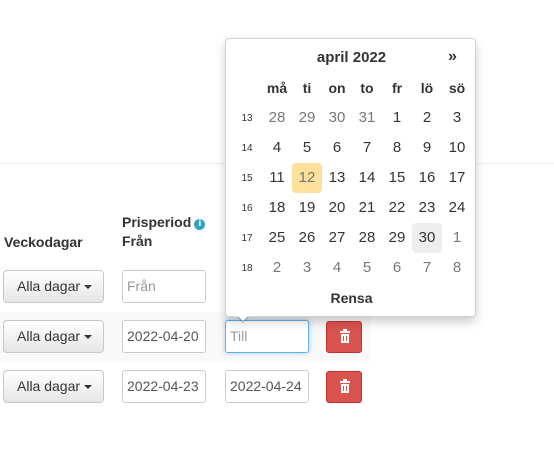  Describe the element at coordinates (397, 178) in the screenshot. I see `calendar-day: 15` at that location.